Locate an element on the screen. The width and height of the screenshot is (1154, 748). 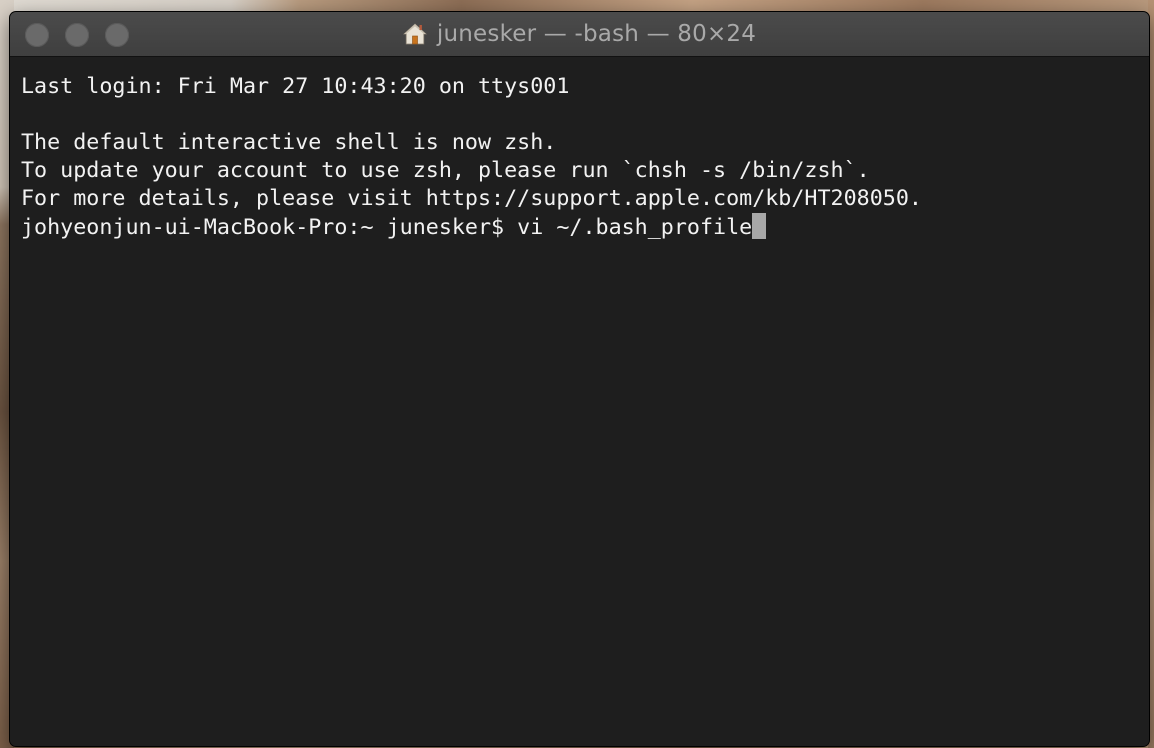
window-title: junesker — -bash — 80×24 is located at coordinates (596, 34).